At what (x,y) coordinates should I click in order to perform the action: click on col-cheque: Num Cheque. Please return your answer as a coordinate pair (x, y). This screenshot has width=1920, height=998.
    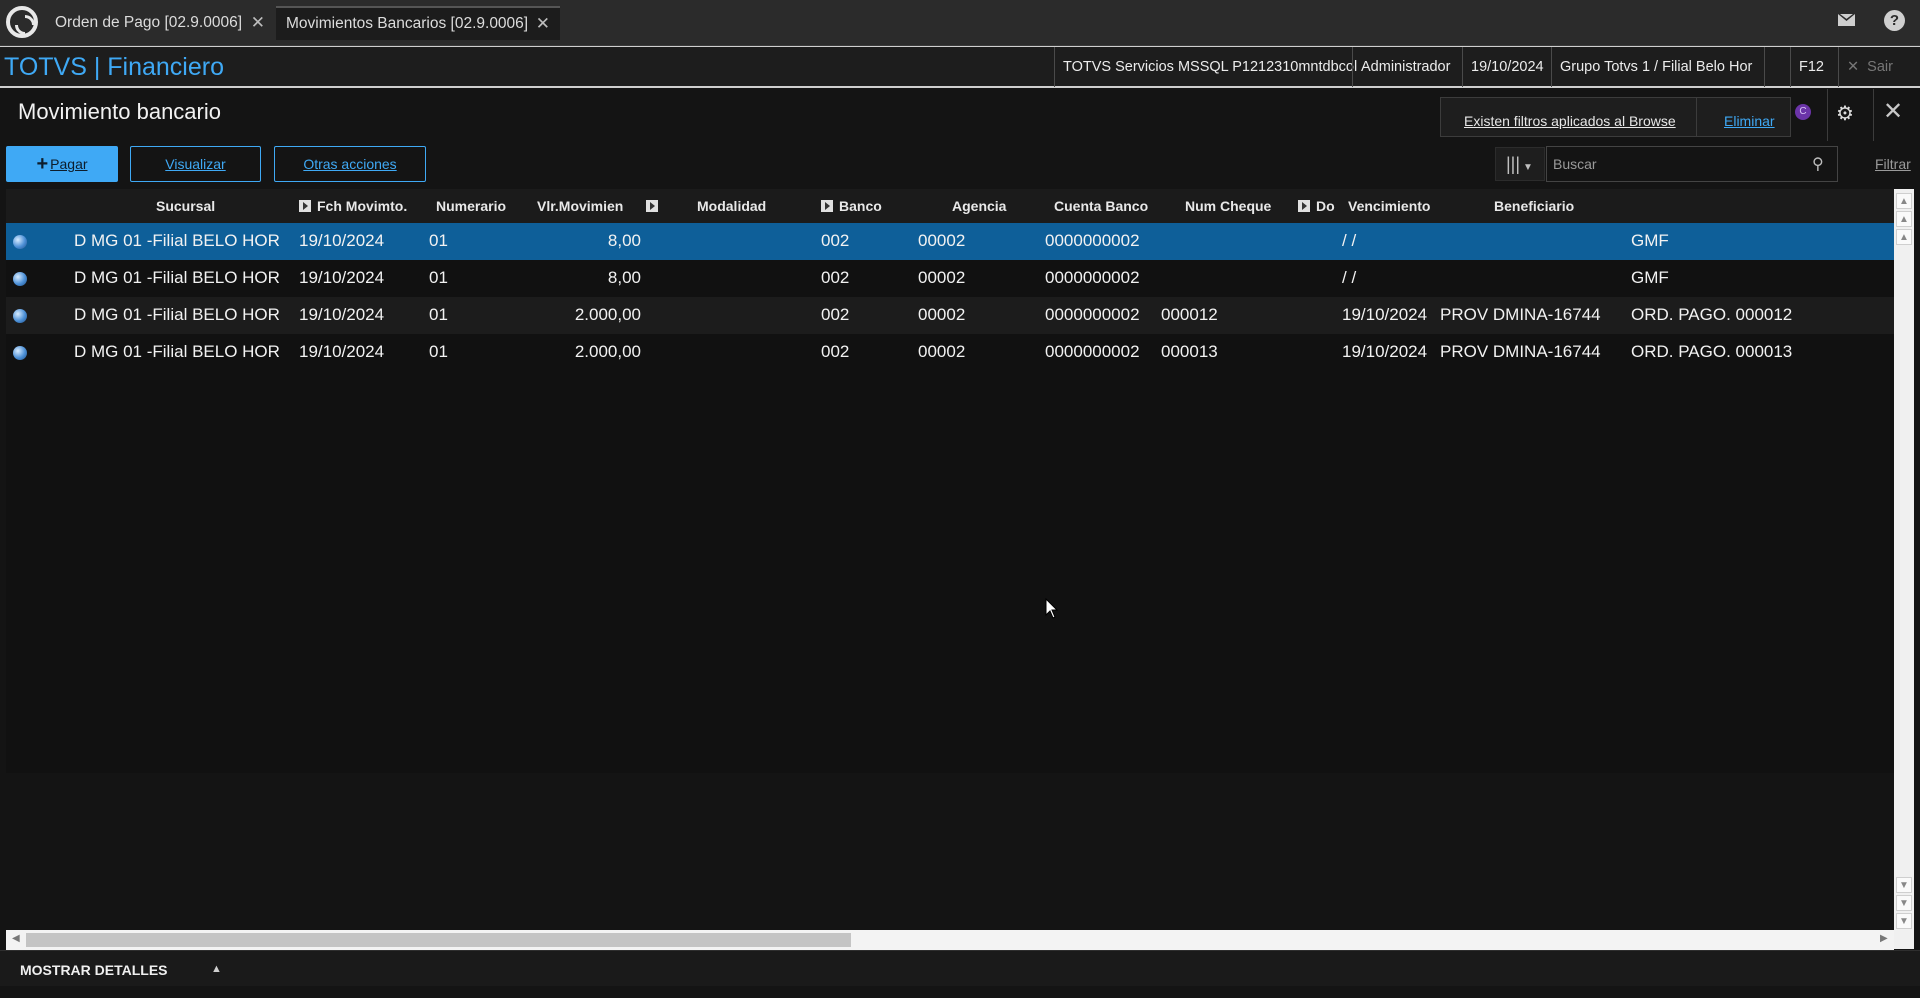
    Looking at the image, I should click on (1228, 206).